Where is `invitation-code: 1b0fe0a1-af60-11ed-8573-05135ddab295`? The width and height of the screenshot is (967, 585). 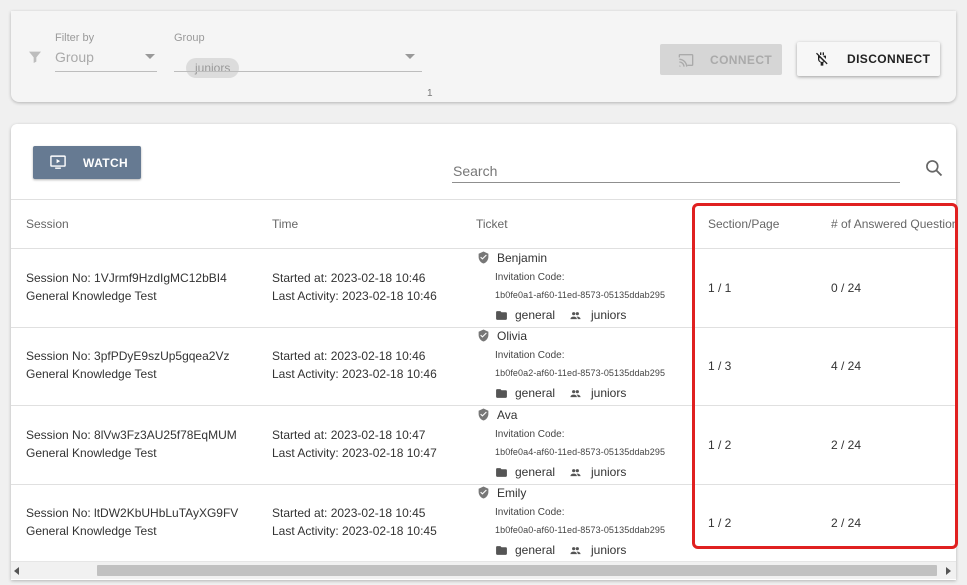 invitation-code: 1b0fe0a1-af60-11ed-8573-05135ddab295 is located at coordinates (580, 295).